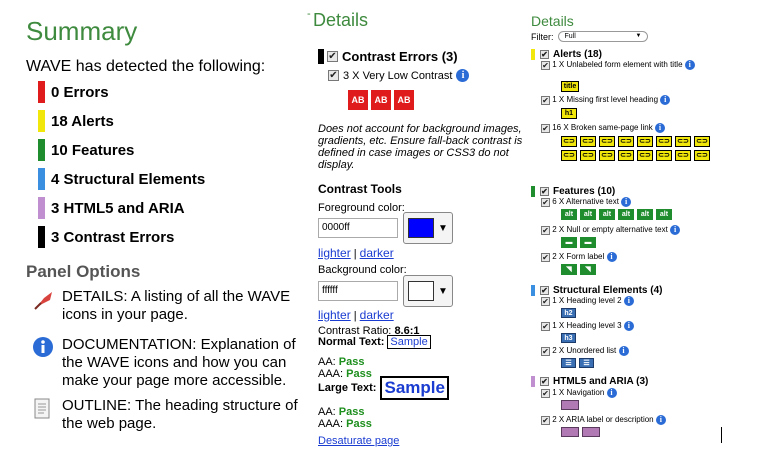 The width and height of the screenshot is (767, 455). Describe the element at coordinates (333, 75) in the screenshot. I see `very-low-contrast-checkbox: ✔` at that location.